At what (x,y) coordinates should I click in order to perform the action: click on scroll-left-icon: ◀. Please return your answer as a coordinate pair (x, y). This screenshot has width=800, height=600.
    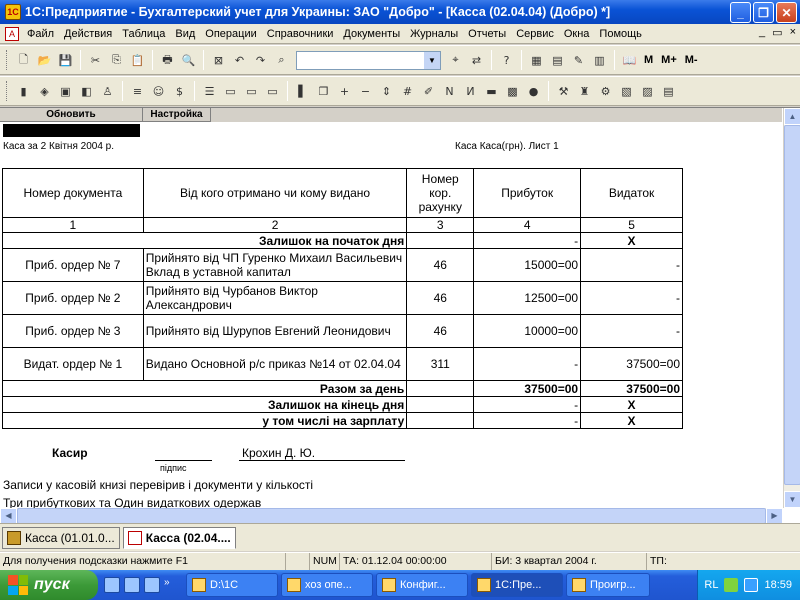
    Looking at the image, I should click on (8, 516).